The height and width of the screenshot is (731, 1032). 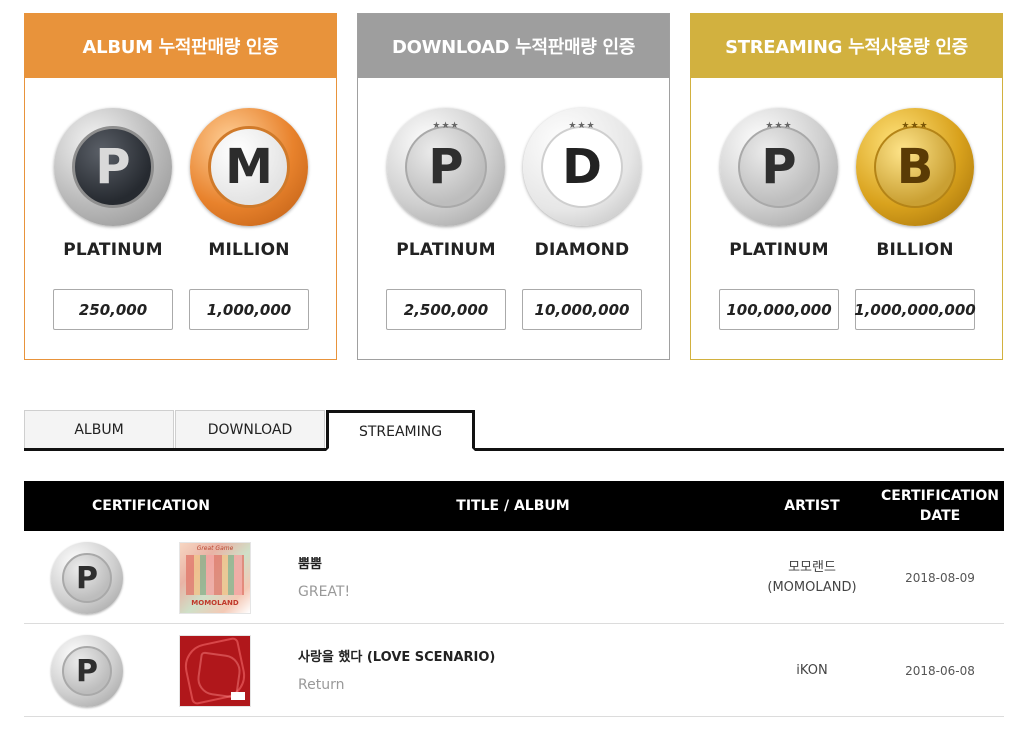 I want to click on album-platinum-medal-column: P PLATINUM, so click(x=113, y=184).